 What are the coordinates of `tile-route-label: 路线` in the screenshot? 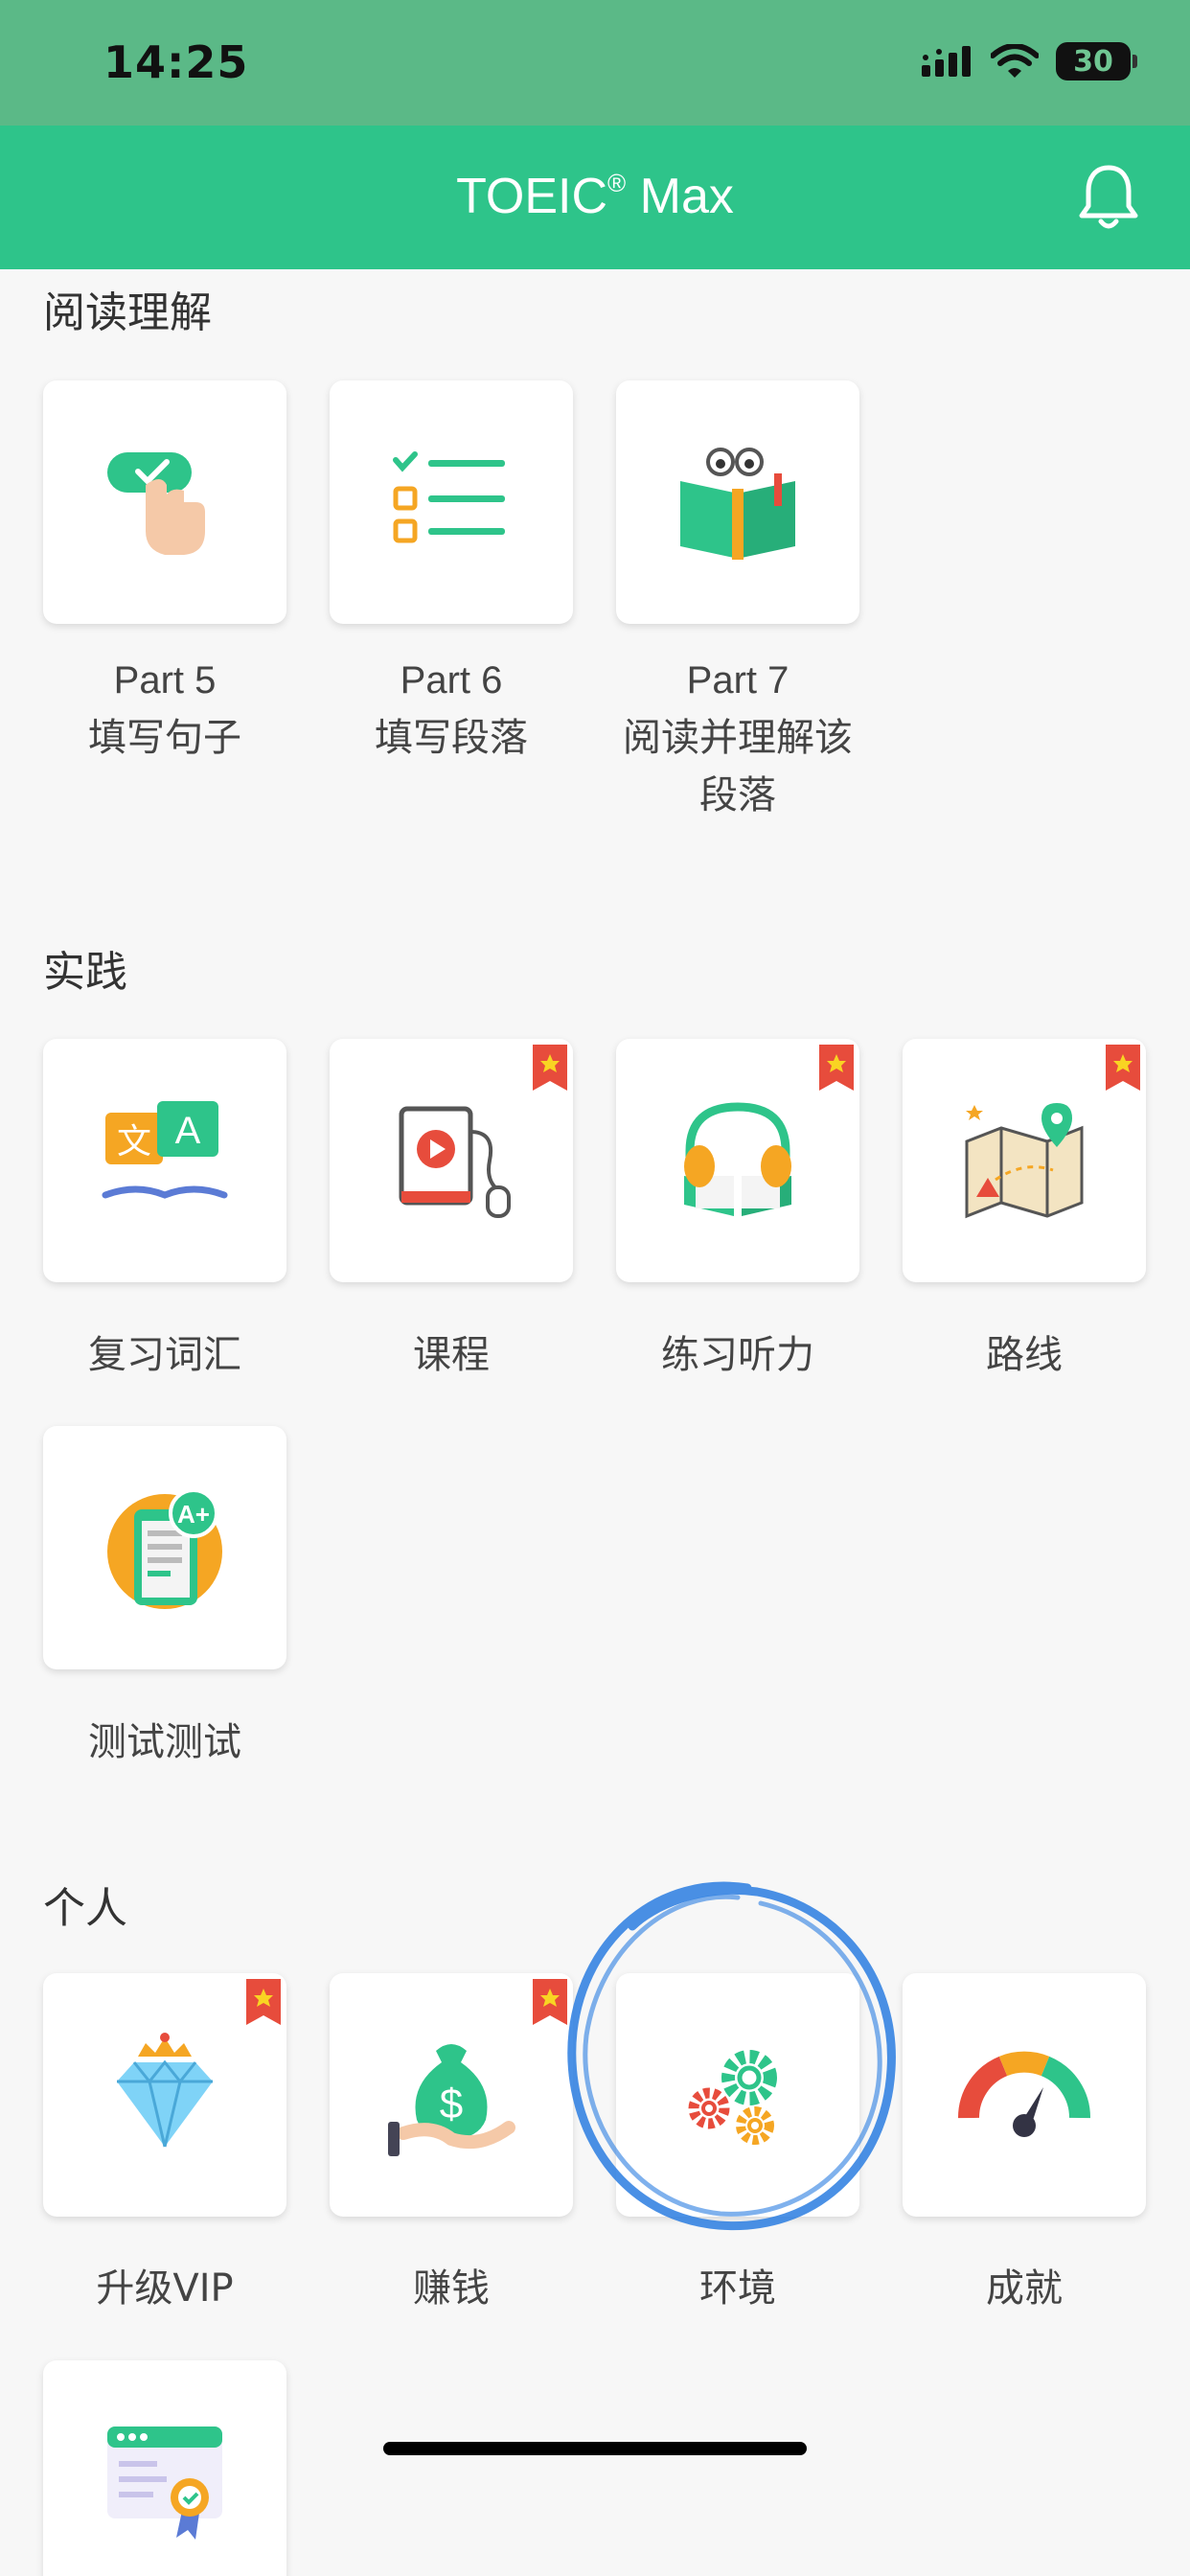 It's located at (1025, 1355).